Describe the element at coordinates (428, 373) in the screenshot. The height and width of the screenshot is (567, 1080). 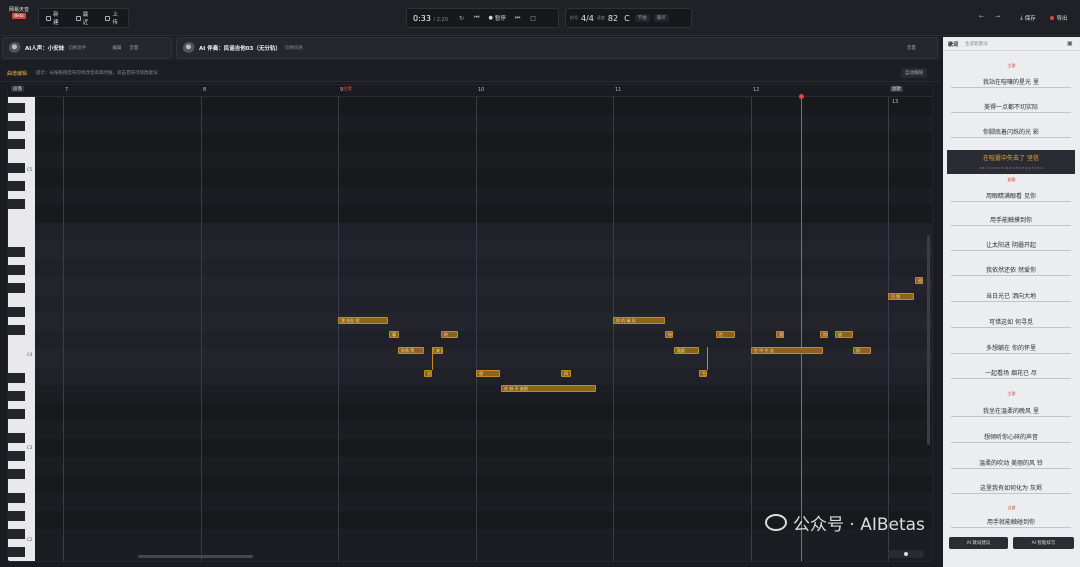
I see `note: 光` at that location.